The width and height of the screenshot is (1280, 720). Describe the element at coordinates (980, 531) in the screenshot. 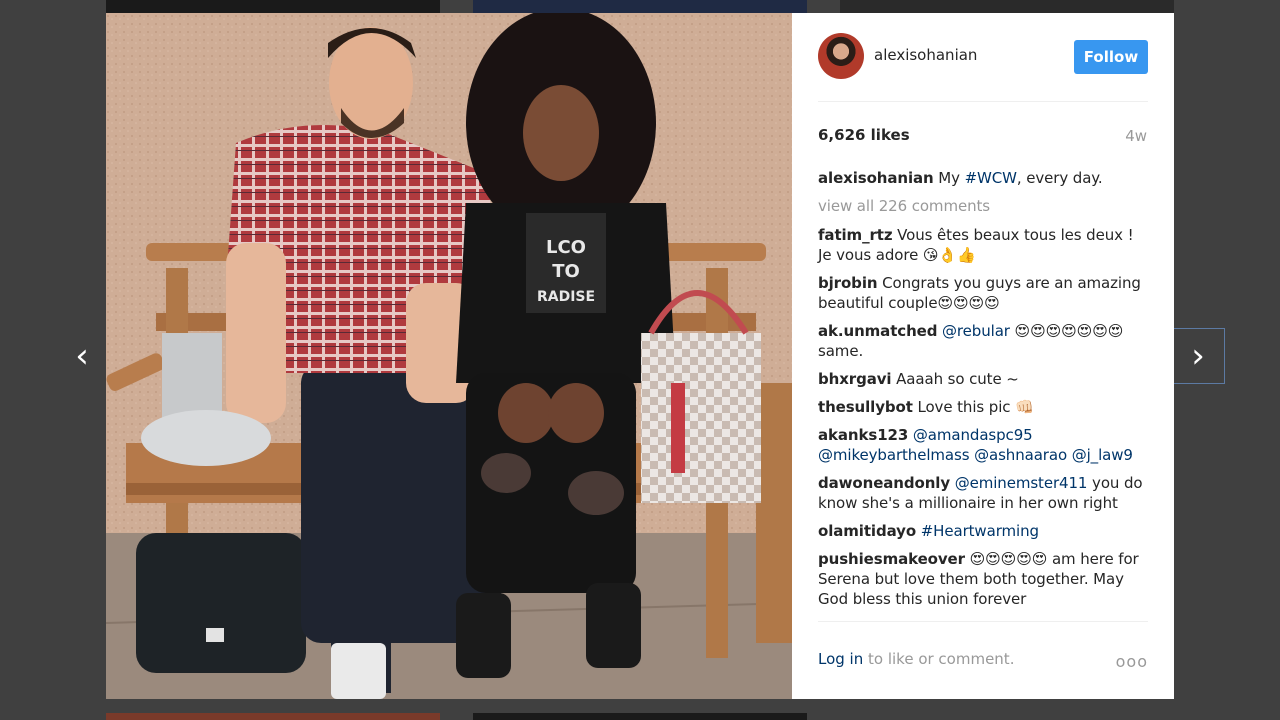

I see `comment-hashtag-link: #Heartwarming` at that location.